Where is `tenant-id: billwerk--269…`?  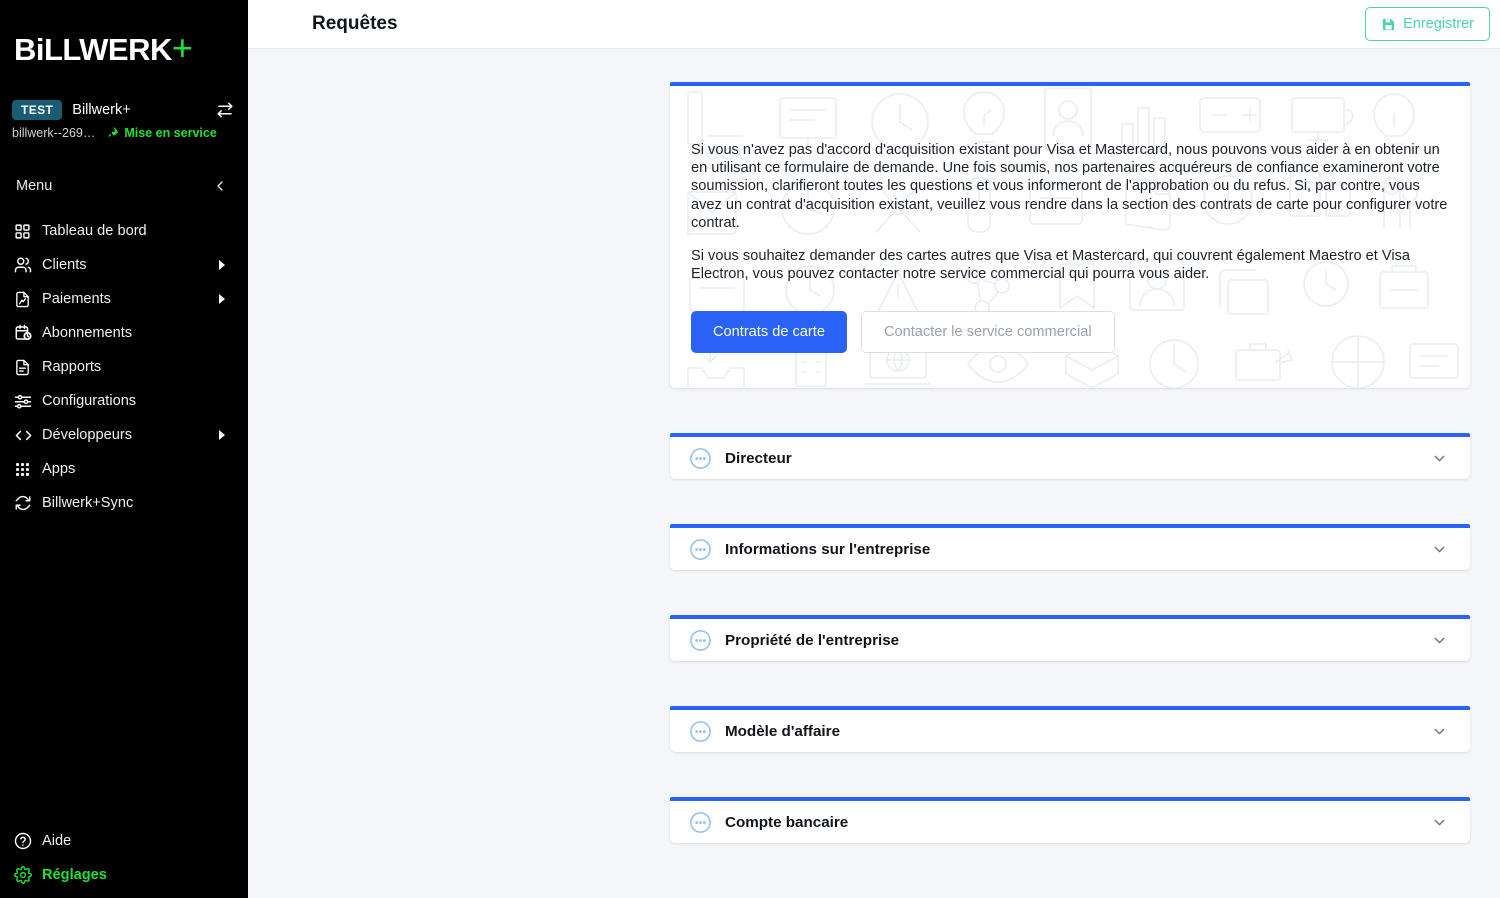 tenant-id: billwerk--269… is located at coordinates (54, 133).